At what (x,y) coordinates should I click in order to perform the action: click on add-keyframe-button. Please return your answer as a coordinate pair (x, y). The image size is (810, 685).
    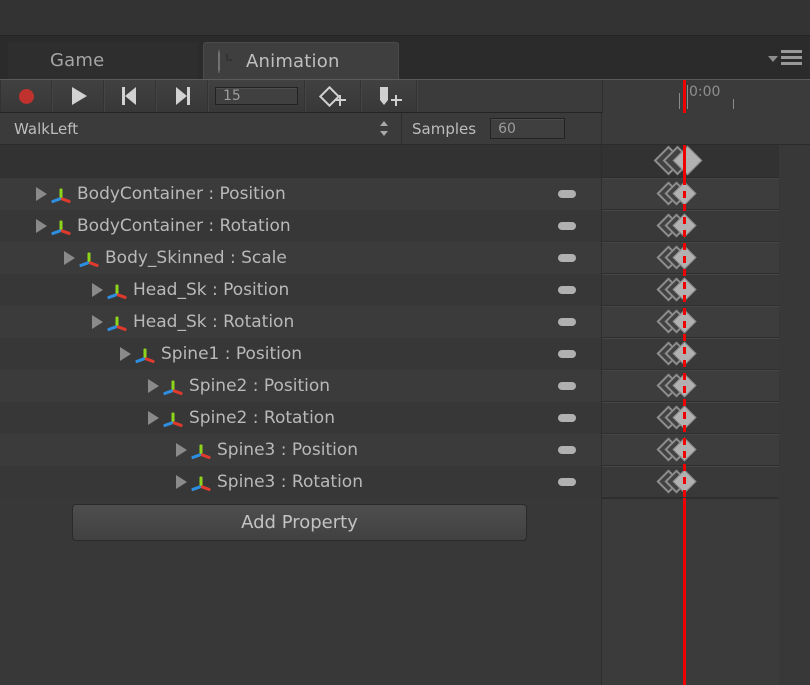
    Looking at the image, I should click on (333, 96).